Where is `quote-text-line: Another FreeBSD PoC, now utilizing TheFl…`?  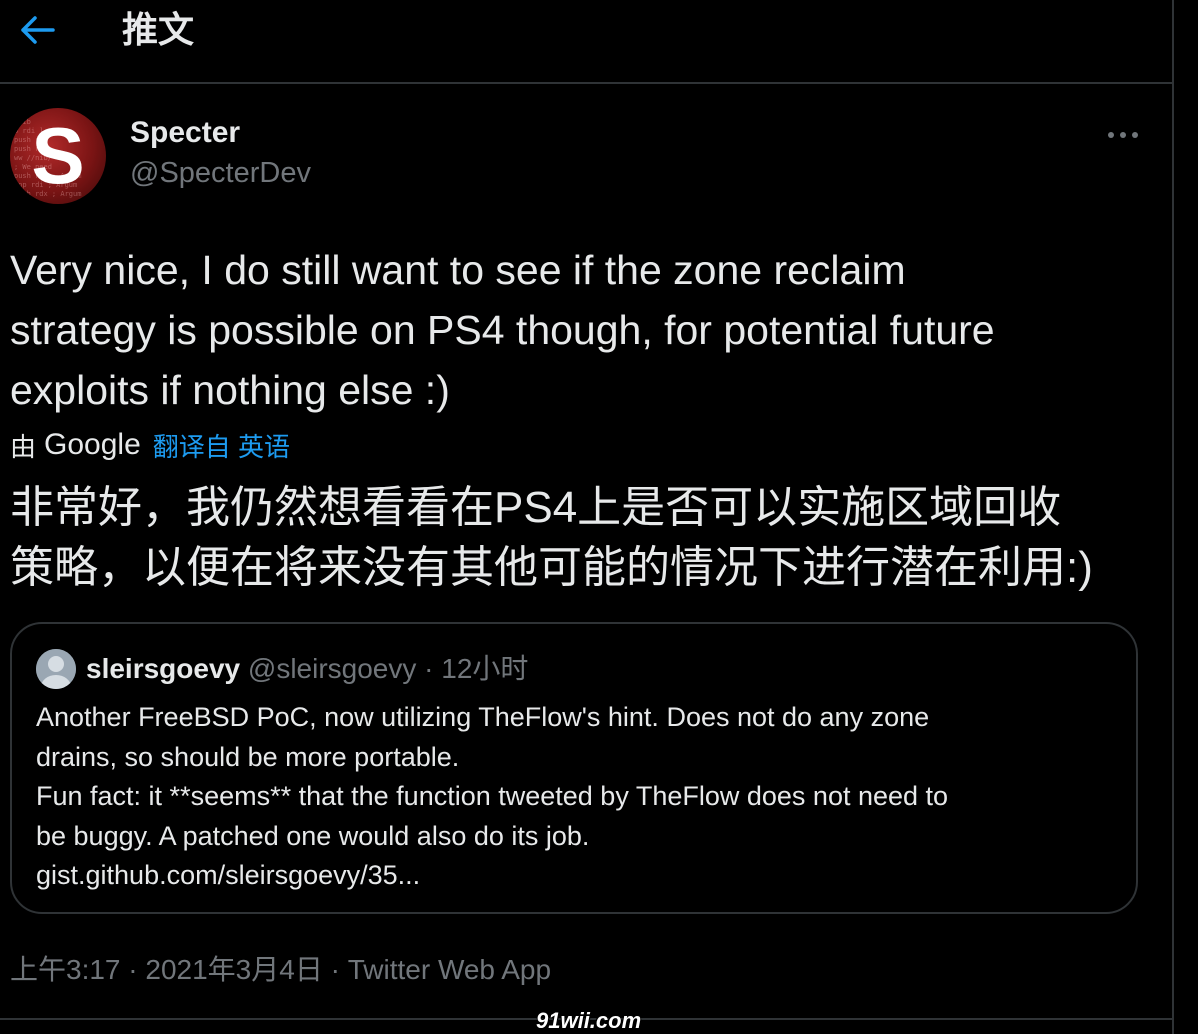
quote-text-line: Another FreeBSD PoC, now utilizing TheFl… is located at coordinates (483, 717).